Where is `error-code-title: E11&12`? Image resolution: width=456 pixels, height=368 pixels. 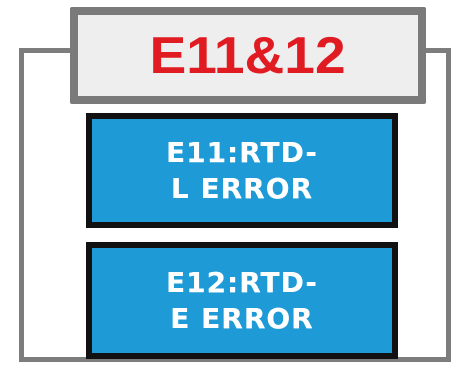
error-code-title: E11&12 is located at coordinates (248, 55).